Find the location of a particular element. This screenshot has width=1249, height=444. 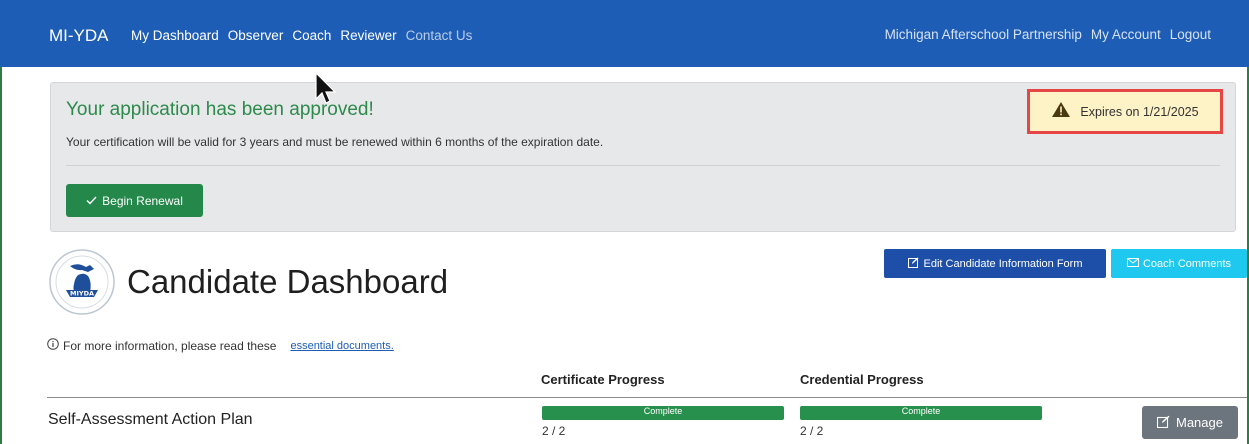

envelope-icon is located at coordinates (1132, 263).